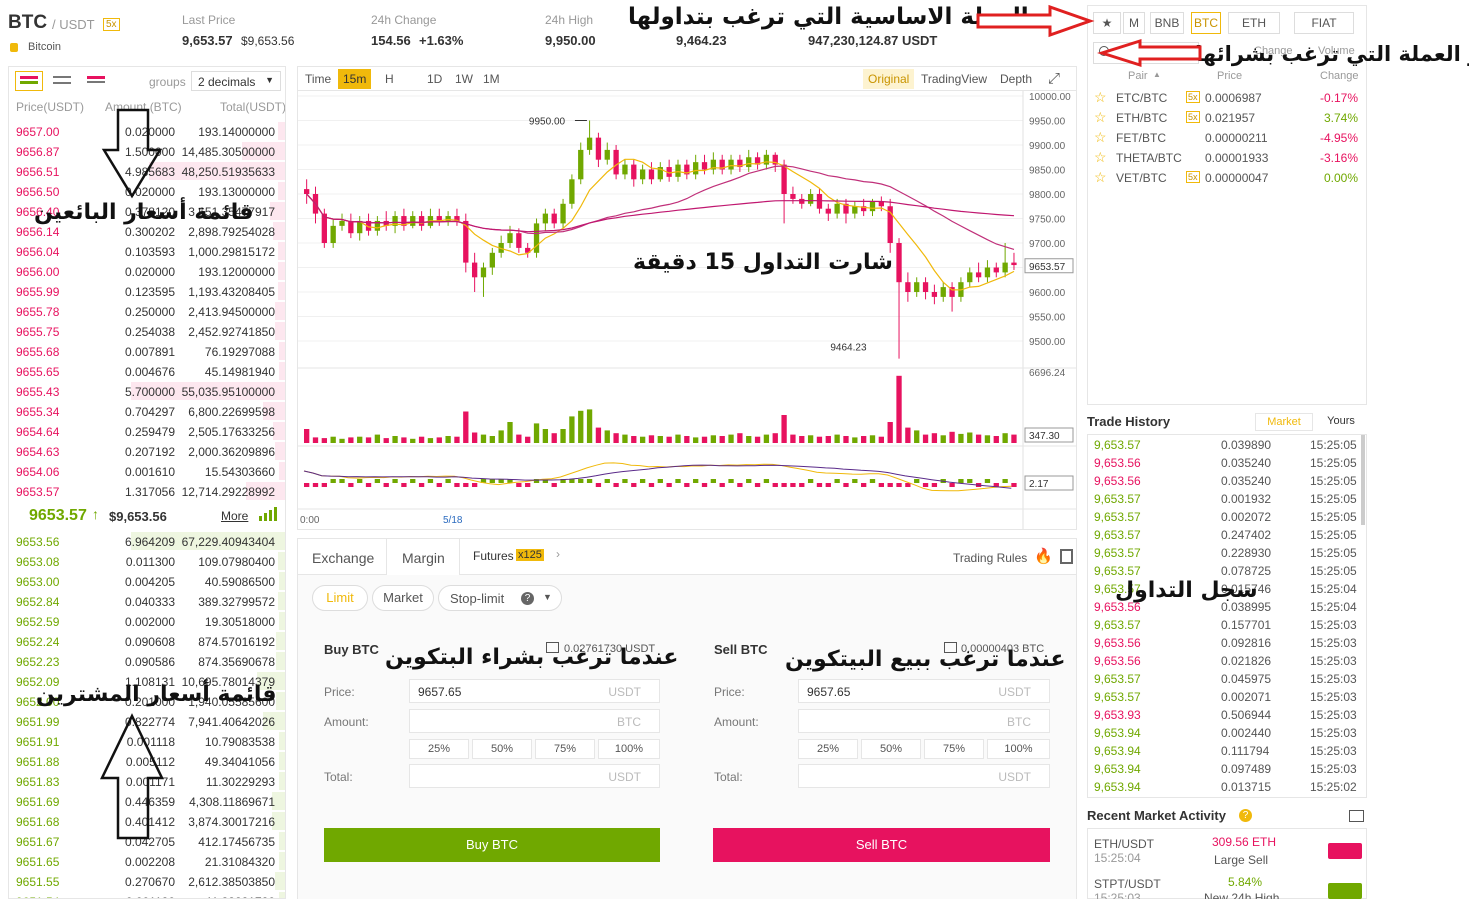 The image size is (1469, 899). Describe the element at coordinates (147, 471) in the screenshot. I see `ask-row: 9654.06 0.001610 15.54303660` at that location.